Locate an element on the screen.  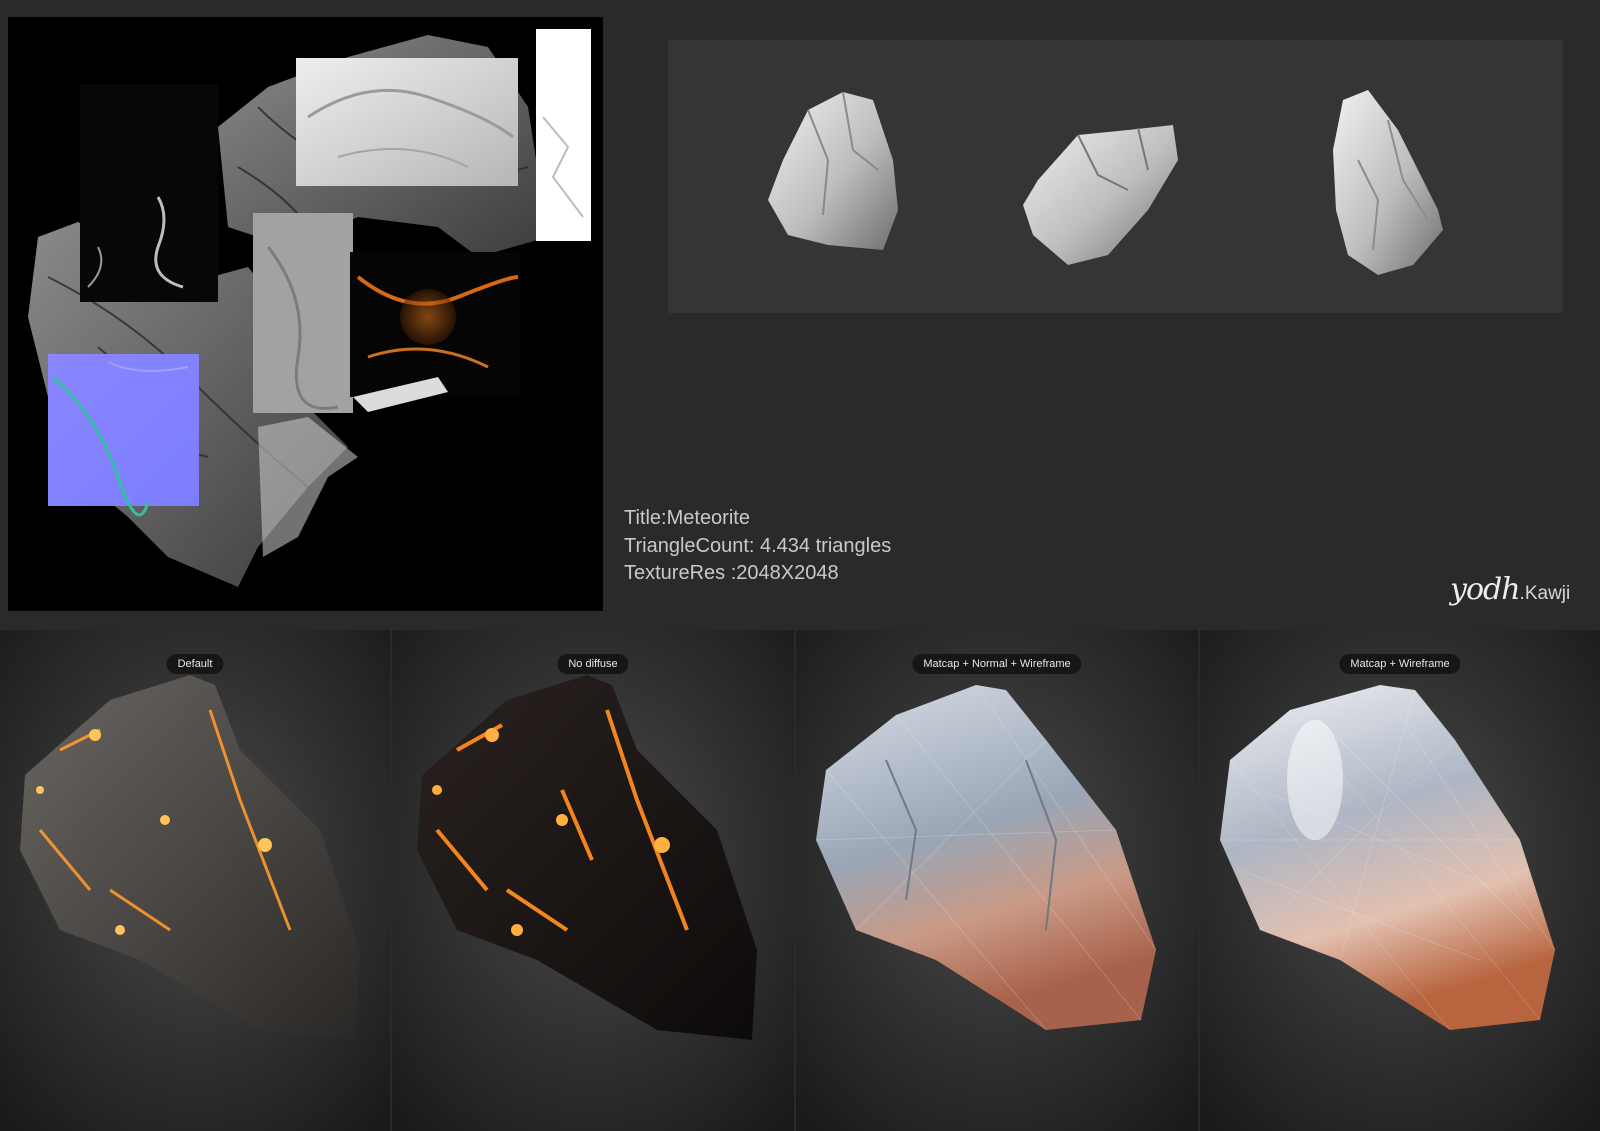
sculpt-preview-panel is located at coordinates (1115, 176).